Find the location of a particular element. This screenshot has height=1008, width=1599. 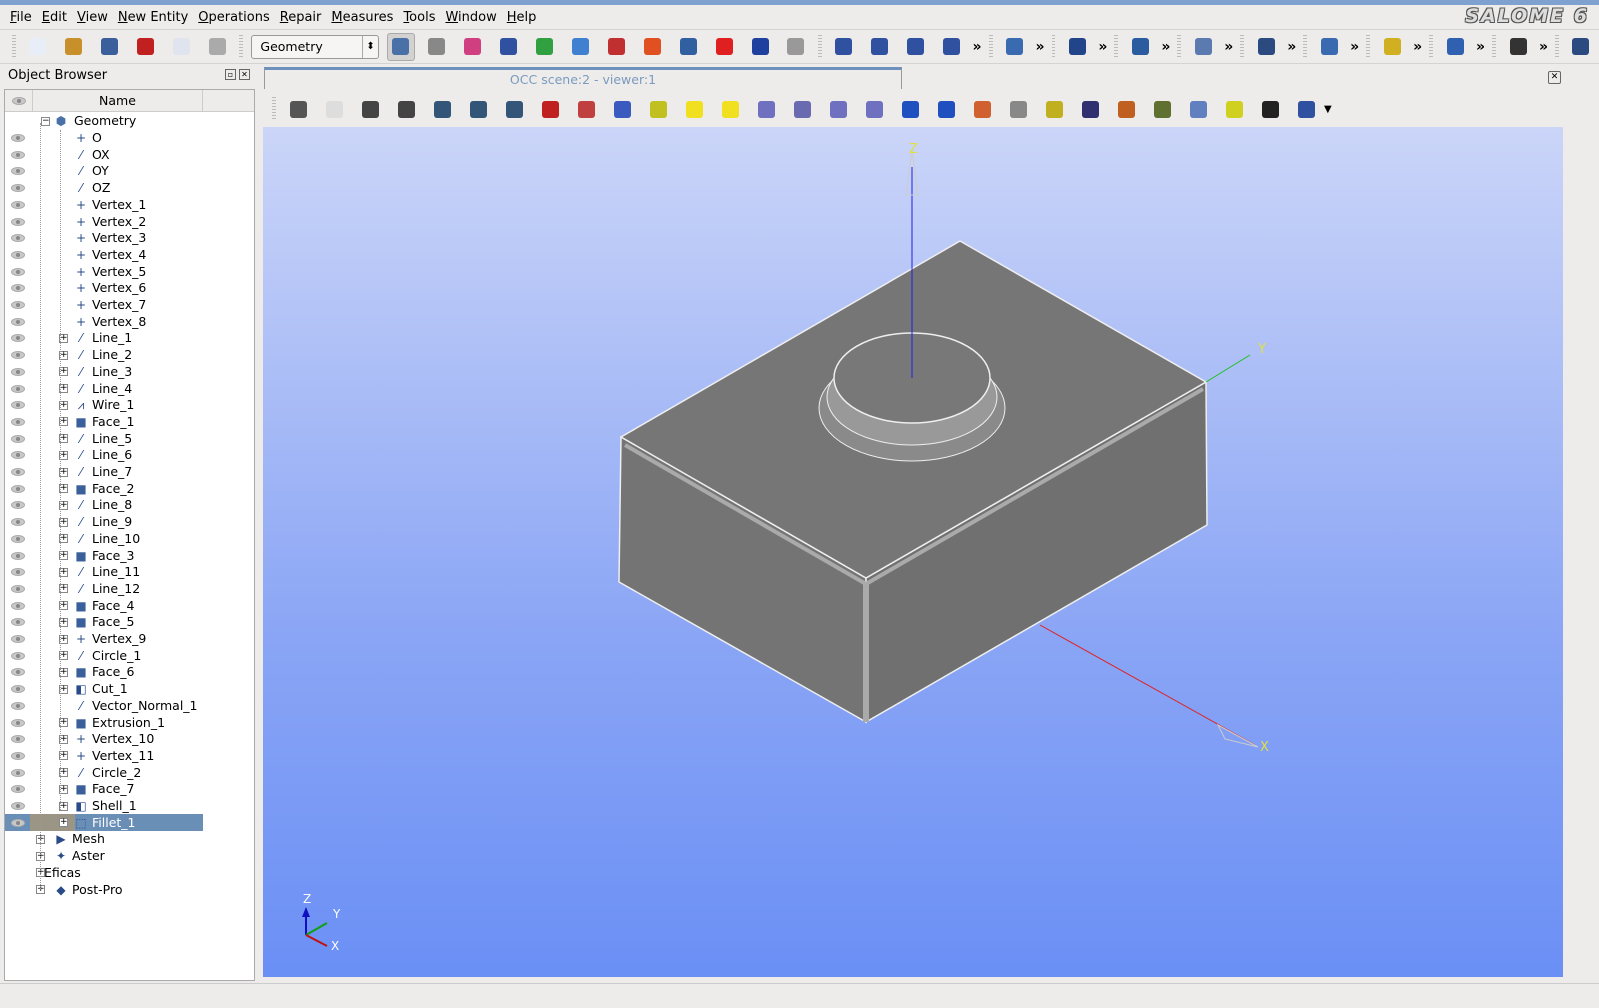

point-button is located at coordinates (844, 47).